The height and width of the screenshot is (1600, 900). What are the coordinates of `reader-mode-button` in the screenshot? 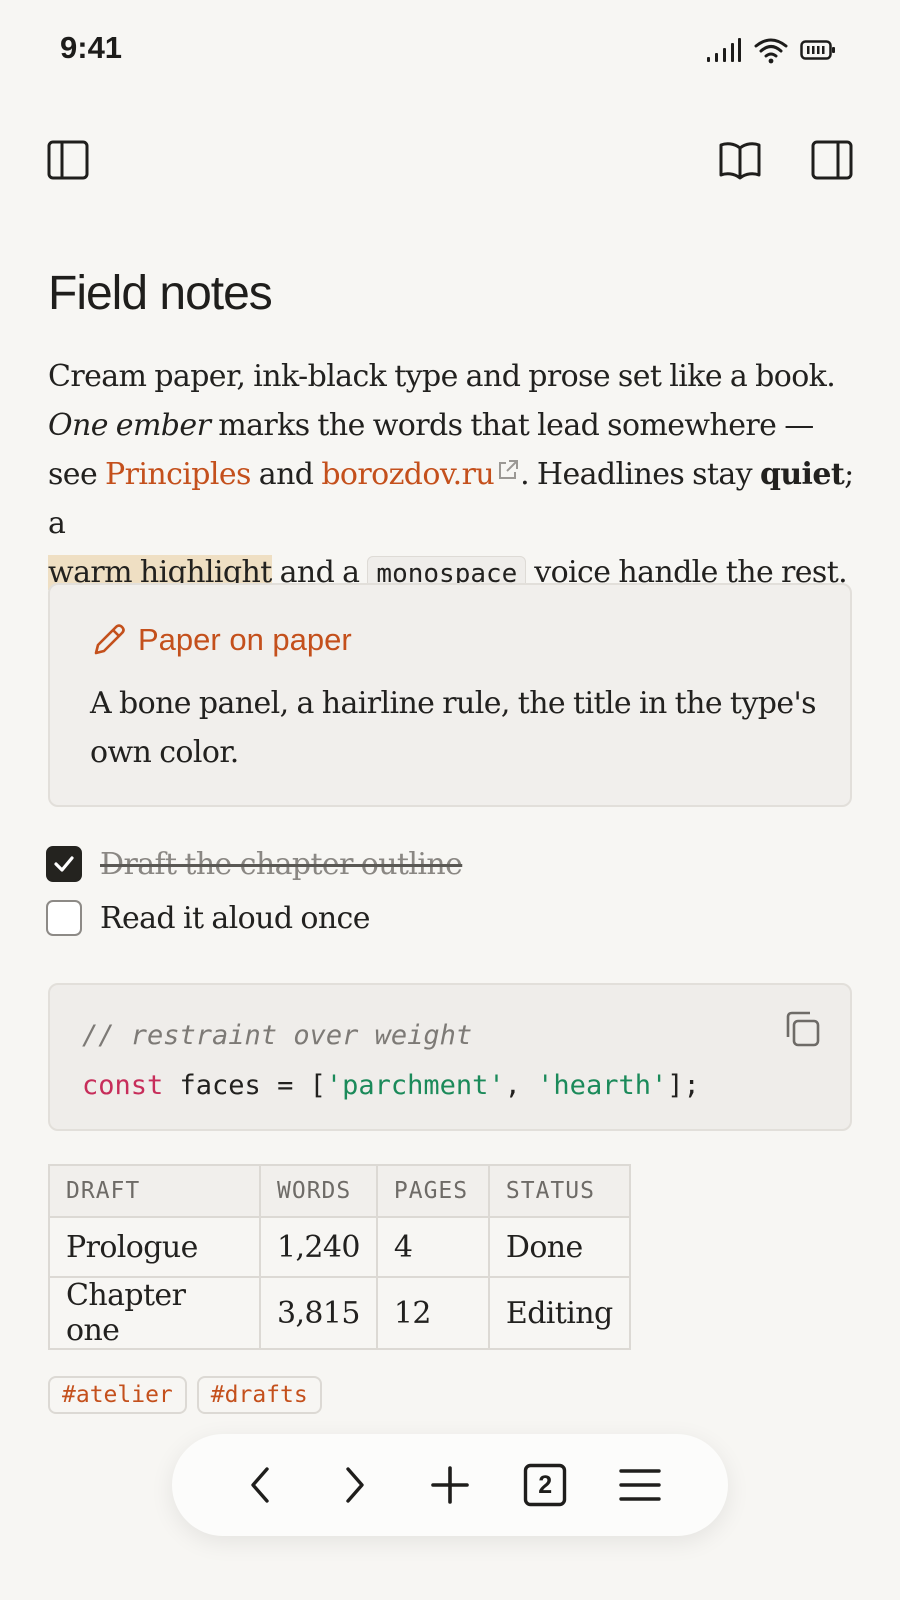 It's located at (740, 160).